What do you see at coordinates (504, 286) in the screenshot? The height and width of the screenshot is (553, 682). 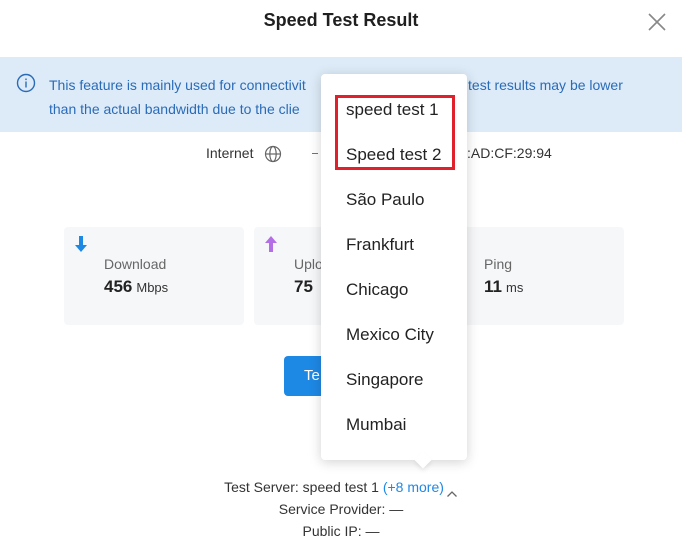 I see `ping-value: 11 ms` at bounding box center [504, 286].